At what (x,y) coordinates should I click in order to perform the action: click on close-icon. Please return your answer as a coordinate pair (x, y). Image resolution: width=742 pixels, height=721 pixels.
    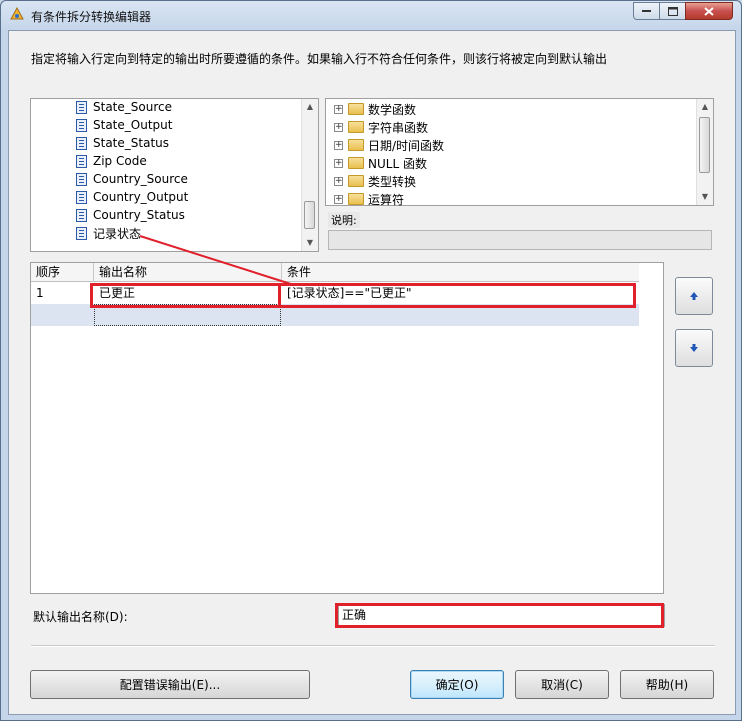
    Looking at the image, I should click on (709, 11).